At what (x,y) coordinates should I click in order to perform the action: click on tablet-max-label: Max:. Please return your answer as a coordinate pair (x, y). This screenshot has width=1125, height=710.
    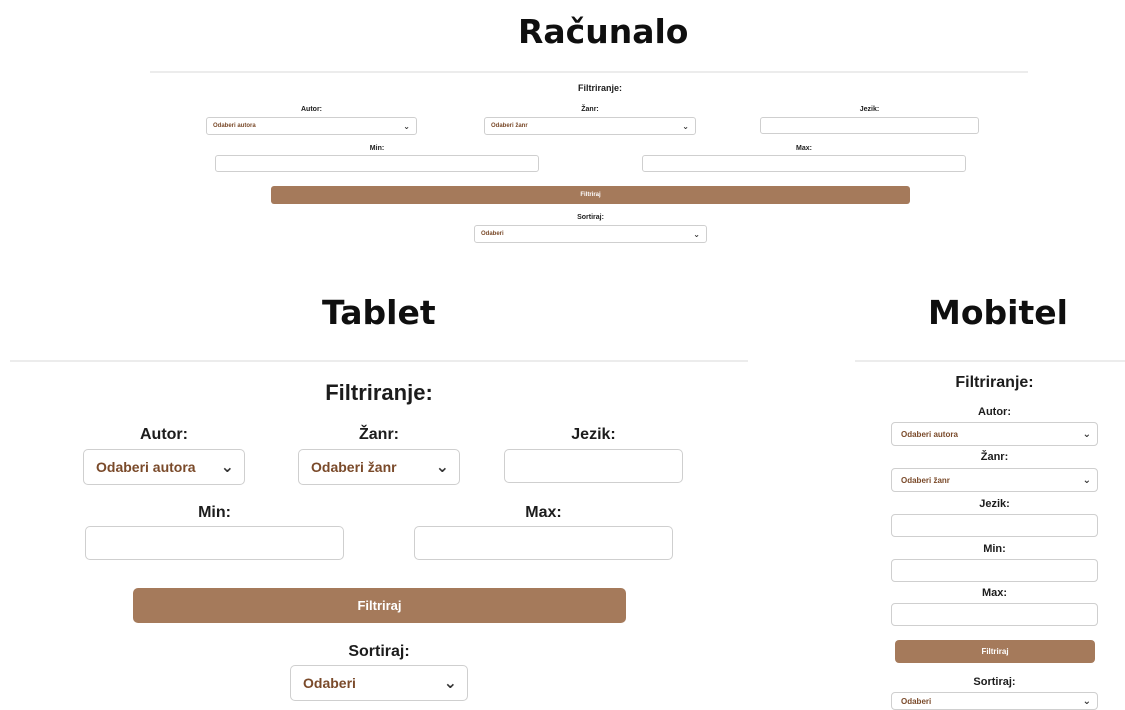
    Looking at the image, I should click on (543, 512).